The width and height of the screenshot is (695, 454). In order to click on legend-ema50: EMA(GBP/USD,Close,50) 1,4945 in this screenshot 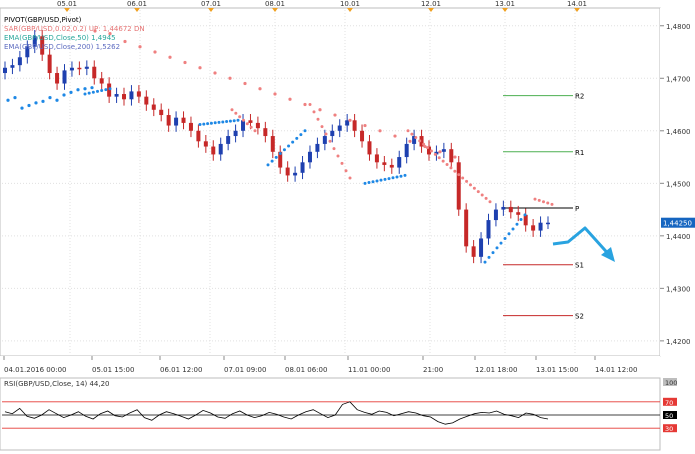, I will do `click(60, 38)`.